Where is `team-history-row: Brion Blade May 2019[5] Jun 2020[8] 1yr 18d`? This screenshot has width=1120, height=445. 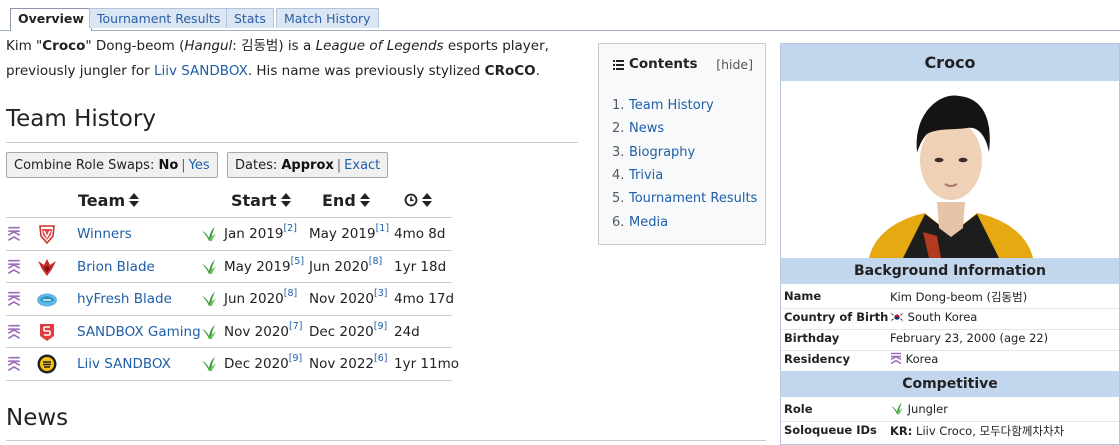
team-history-row: Brion Blade May 2019[5] Jun 2020[8] 1yr 18d is located at coordinates (229, 266).